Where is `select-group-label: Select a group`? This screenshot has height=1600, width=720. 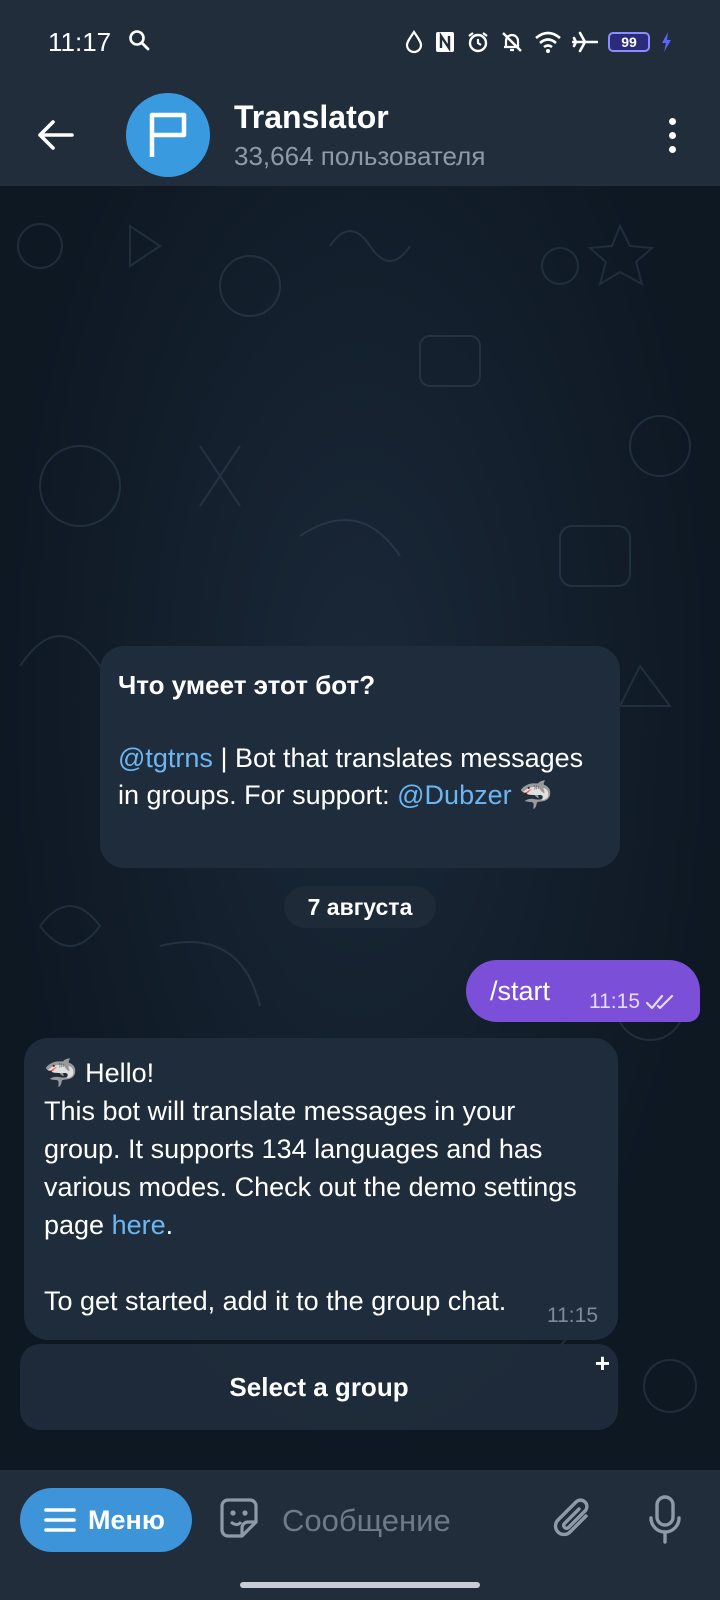
select-group-label: Select a group is located at coordinates (319, 1386).